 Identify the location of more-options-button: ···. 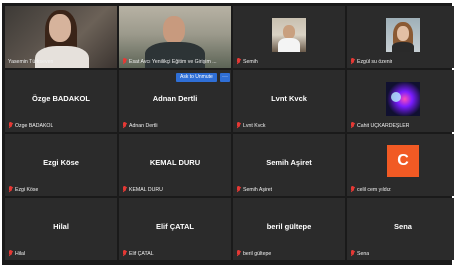
(225, 77).